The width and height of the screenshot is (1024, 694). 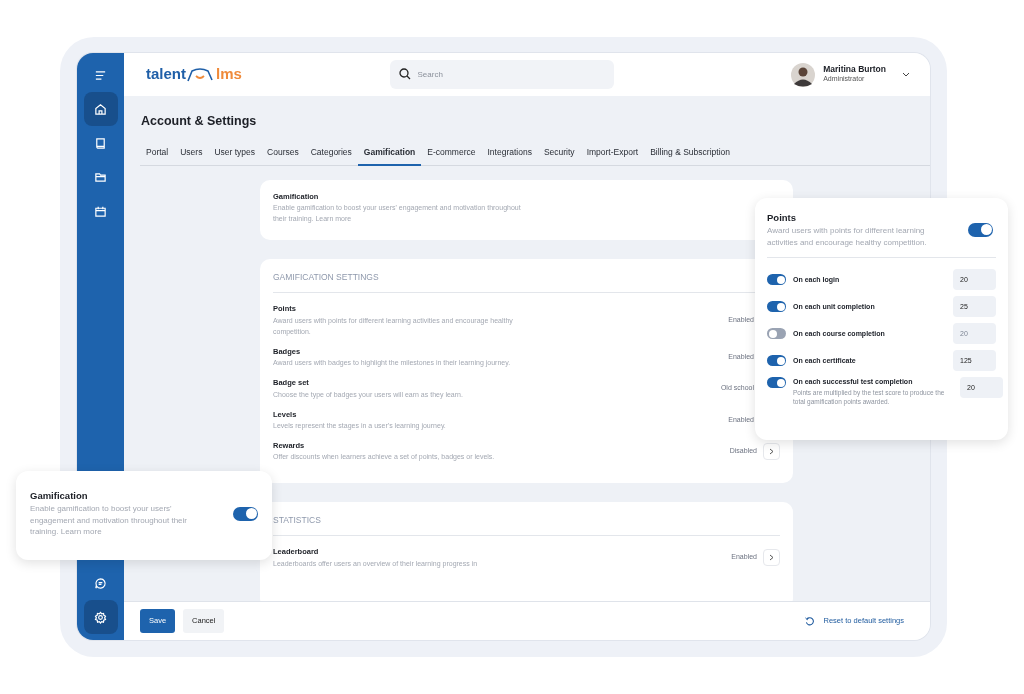 What do you see at coordinates (389, 154) in the screenshot?
I see `tab: Gamification` at bounding box center [389, 154].